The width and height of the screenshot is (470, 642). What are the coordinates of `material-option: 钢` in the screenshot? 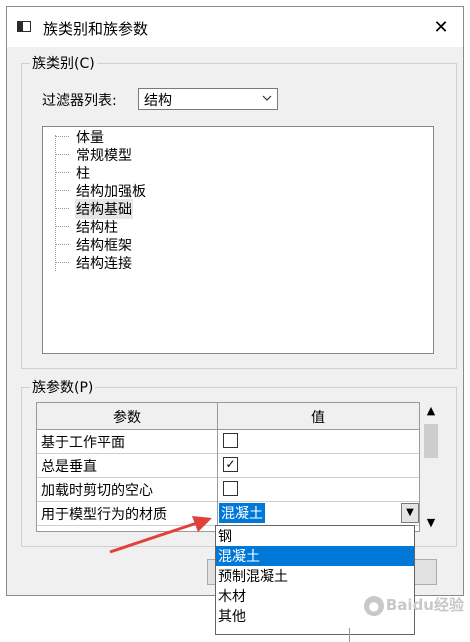 It's located at (315, 536).